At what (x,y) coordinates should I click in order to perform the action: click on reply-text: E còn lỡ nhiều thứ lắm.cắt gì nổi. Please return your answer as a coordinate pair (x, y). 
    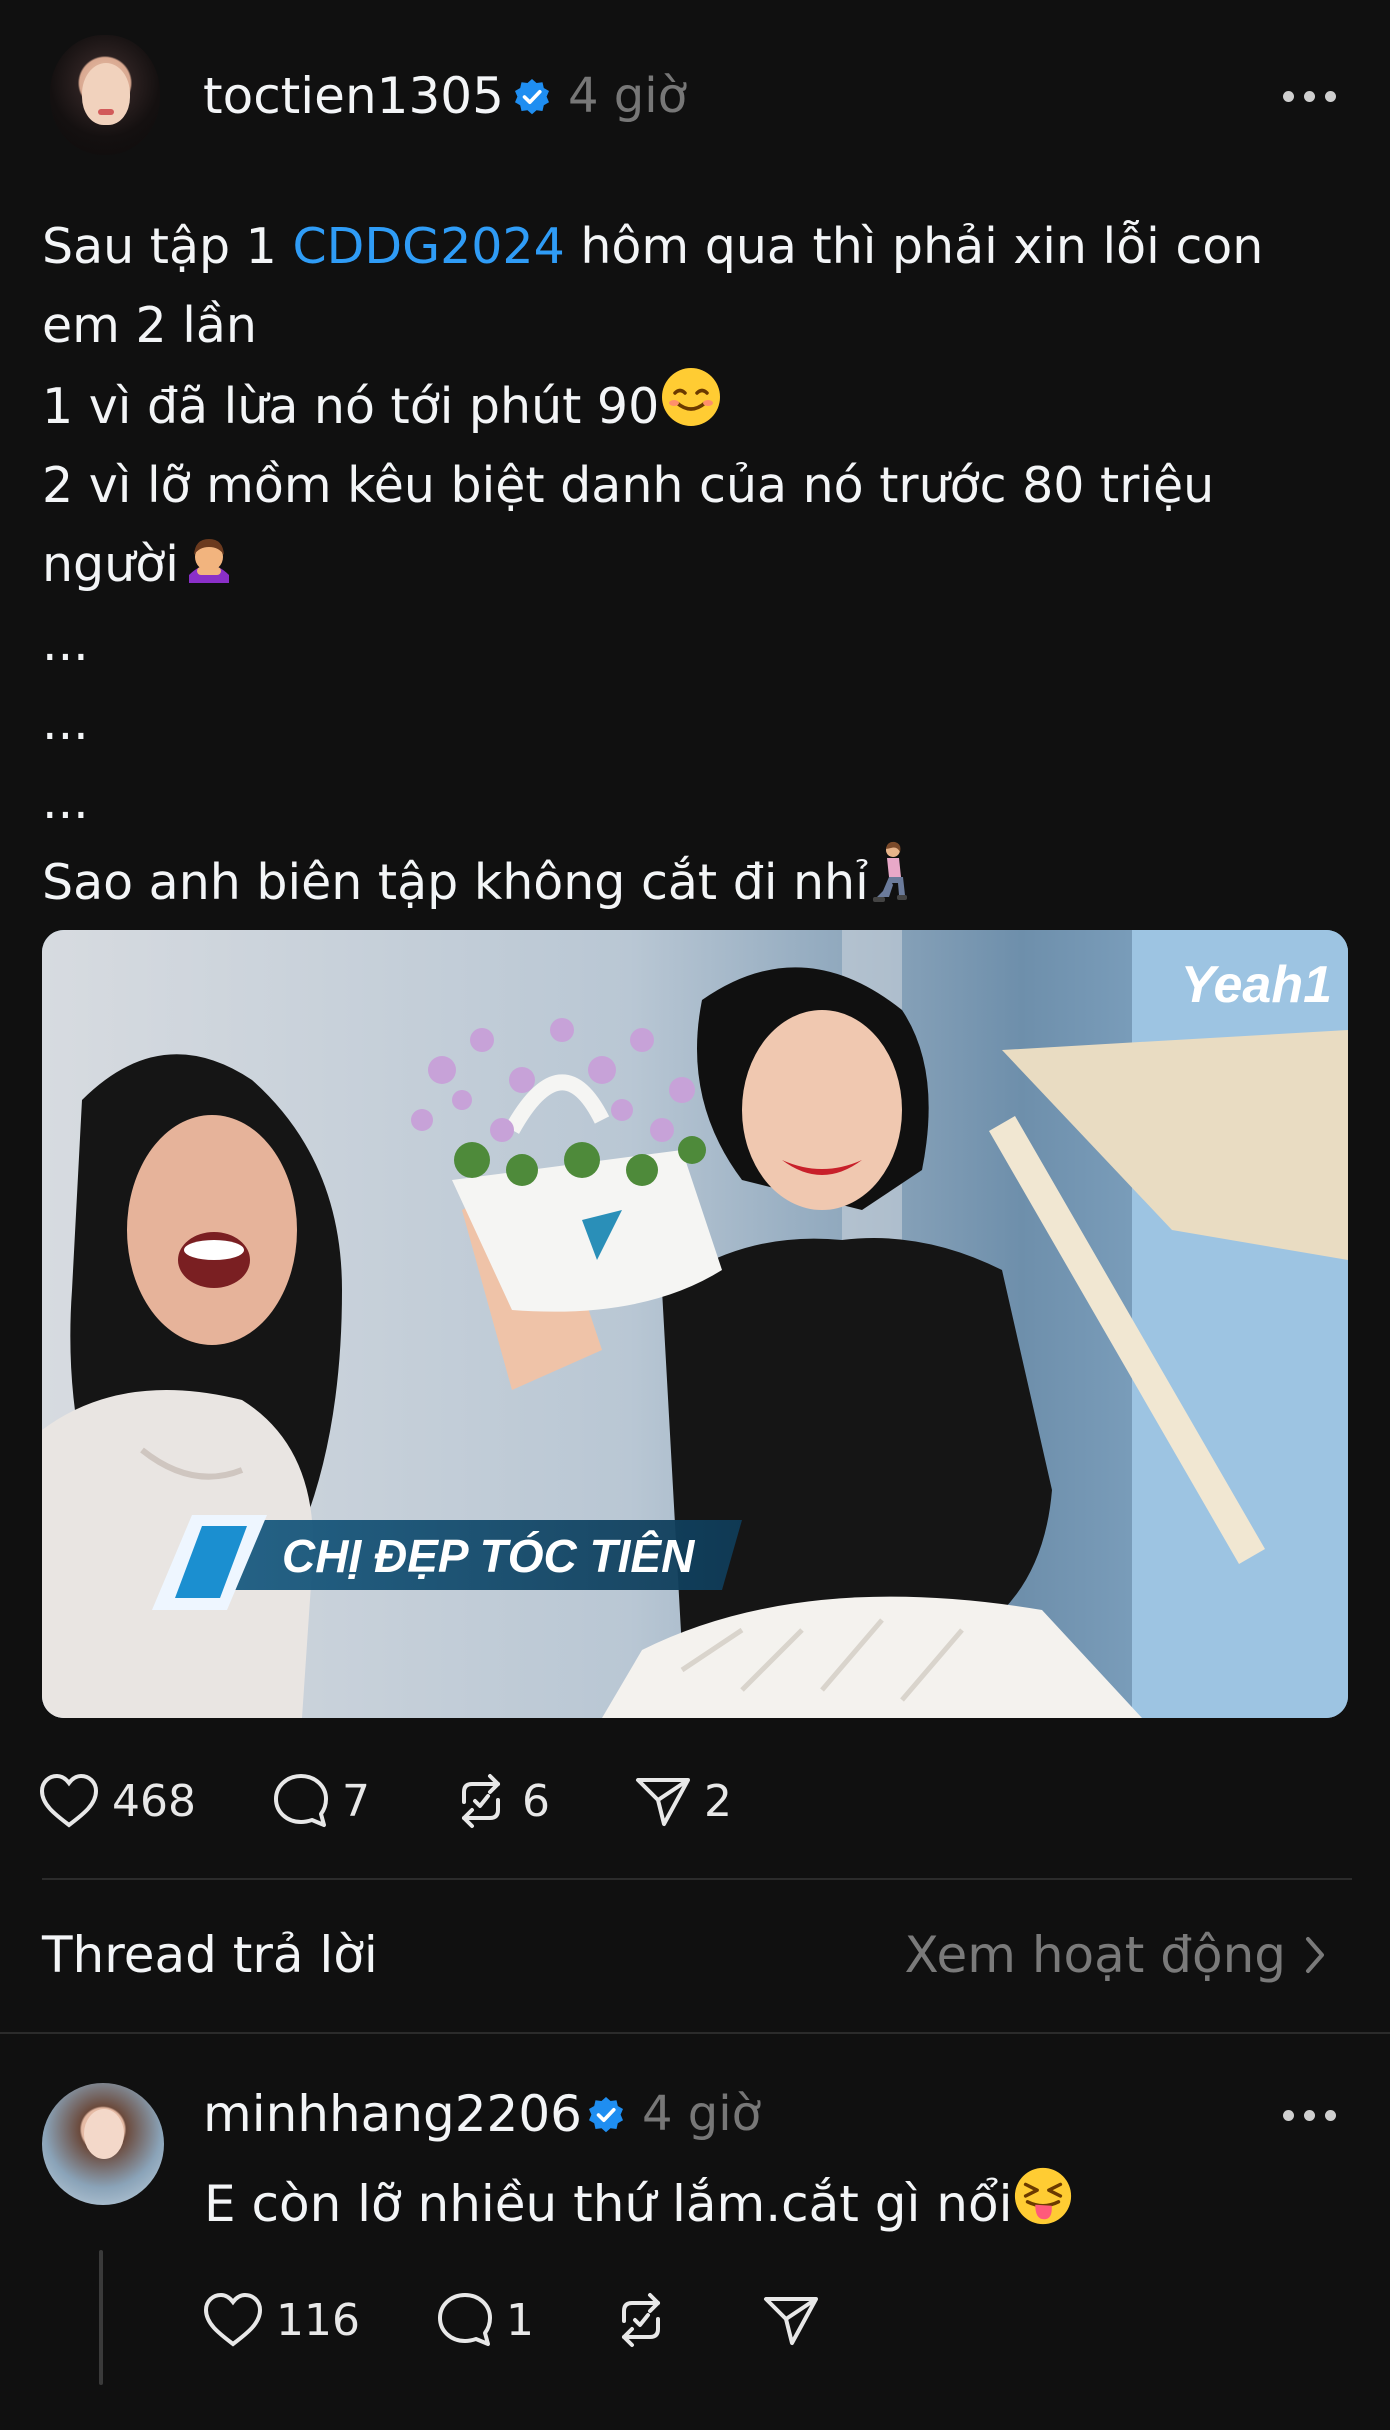
    Looking at the image, I should click on (608, 2204).